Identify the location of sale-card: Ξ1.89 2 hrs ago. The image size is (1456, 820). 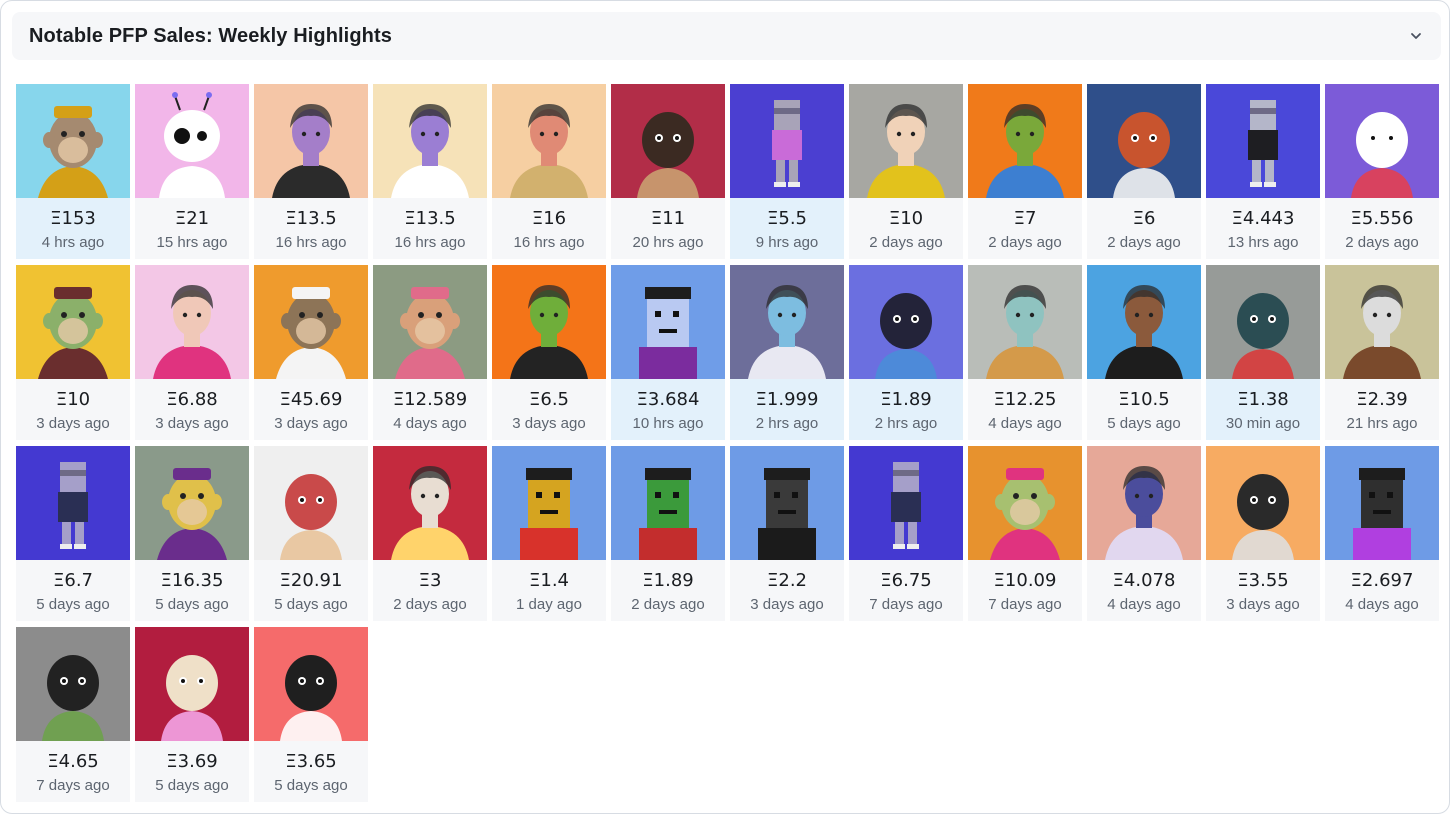
(906, 352).